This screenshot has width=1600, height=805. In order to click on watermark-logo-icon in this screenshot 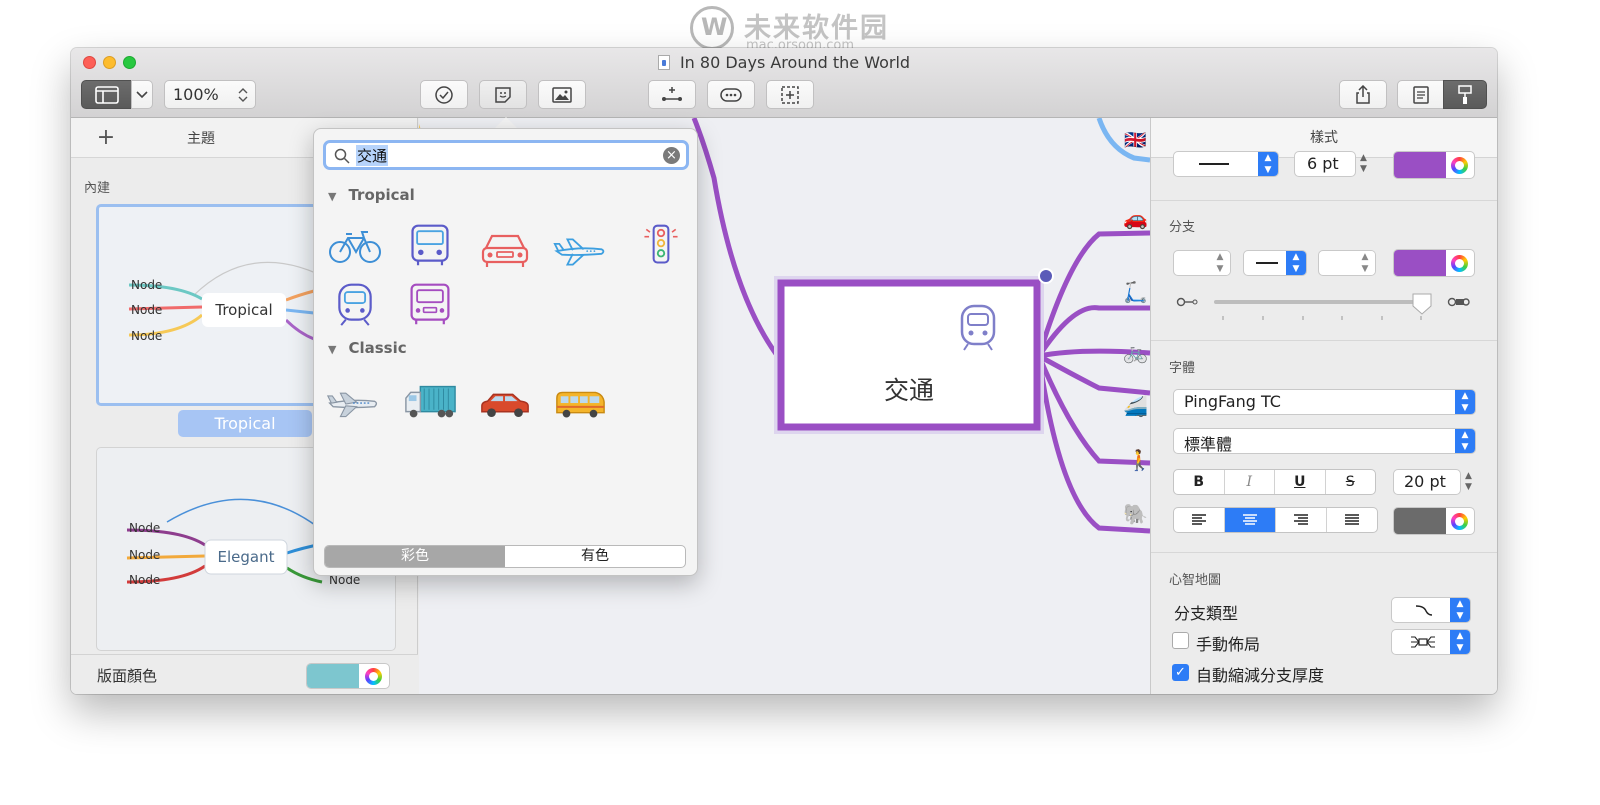, I will do `click(712, 28)`.